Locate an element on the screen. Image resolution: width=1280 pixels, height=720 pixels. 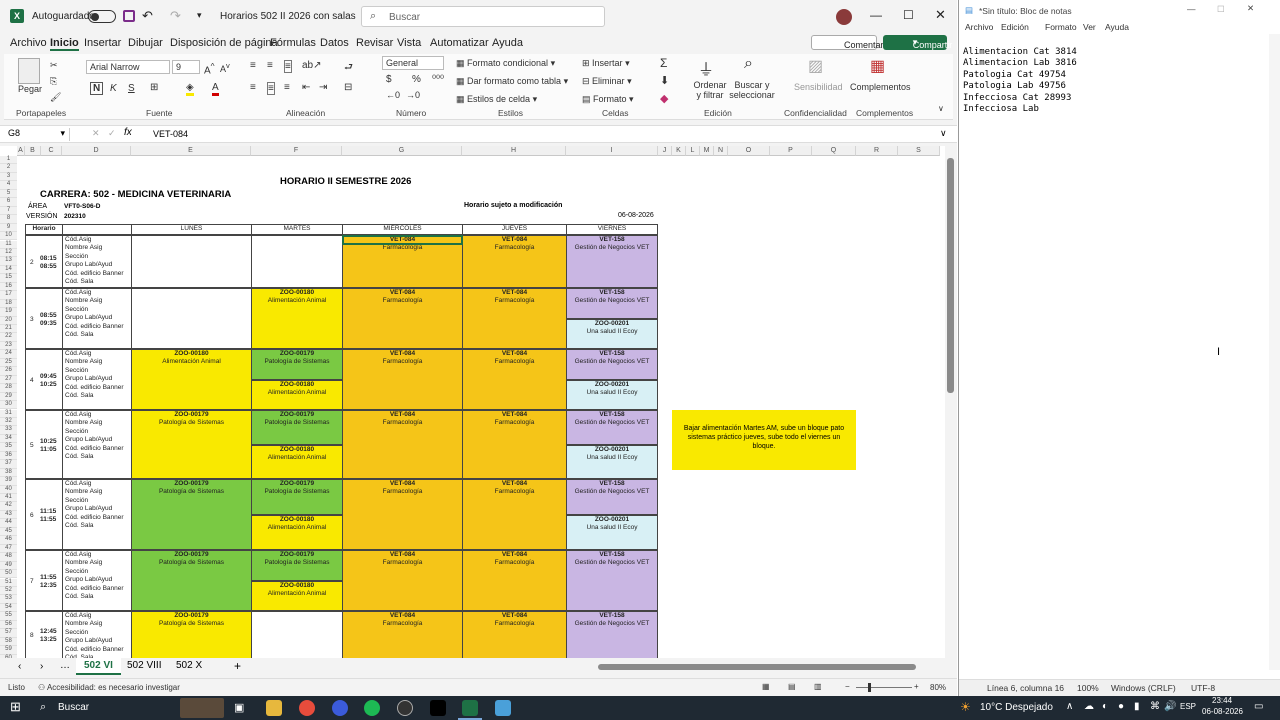
tray-icon: ▮ is located at coordinates (1137, 706).